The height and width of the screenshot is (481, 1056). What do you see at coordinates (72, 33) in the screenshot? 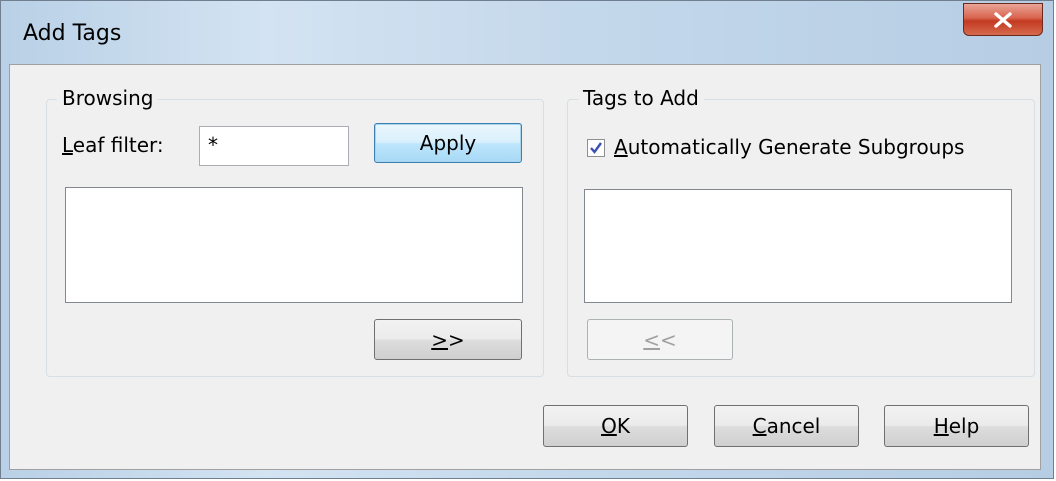
I see `dialog-title: Add Tags` at bounding box center [72, 33].